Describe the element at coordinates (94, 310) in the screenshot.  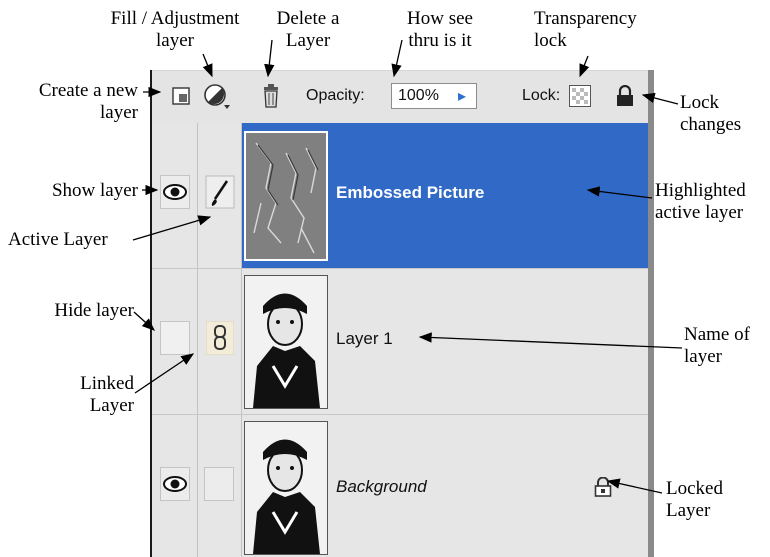
I see `annotation-hide-layer: Hide layer` at that location.